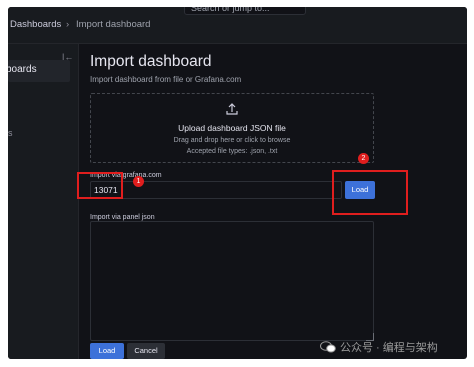 This screenshot has width=474, height=367. I want to click on sidebar-item-dashboards: boards, so click(39, 71).